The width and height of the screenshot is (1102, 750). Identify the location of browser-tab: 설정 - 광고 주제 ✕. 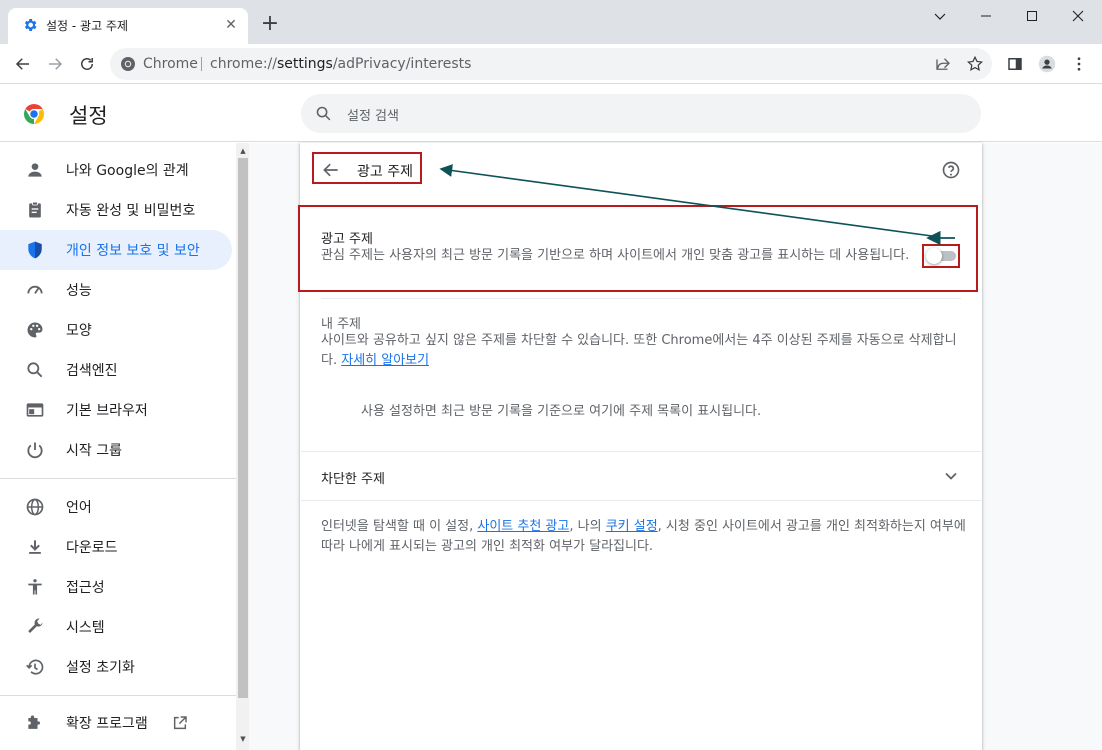
(128, 26).